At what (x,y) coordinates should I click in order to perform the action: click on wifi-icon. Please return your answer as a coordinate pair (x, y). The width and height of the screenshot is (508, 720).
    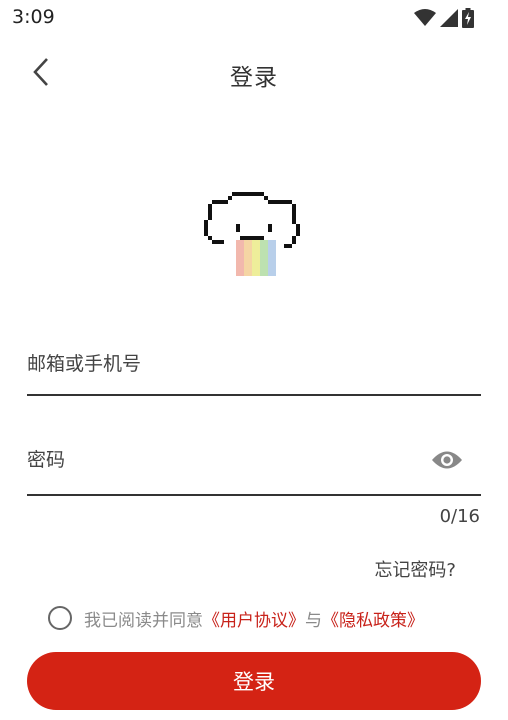
    Looking at the image, I should click on (425, 17).